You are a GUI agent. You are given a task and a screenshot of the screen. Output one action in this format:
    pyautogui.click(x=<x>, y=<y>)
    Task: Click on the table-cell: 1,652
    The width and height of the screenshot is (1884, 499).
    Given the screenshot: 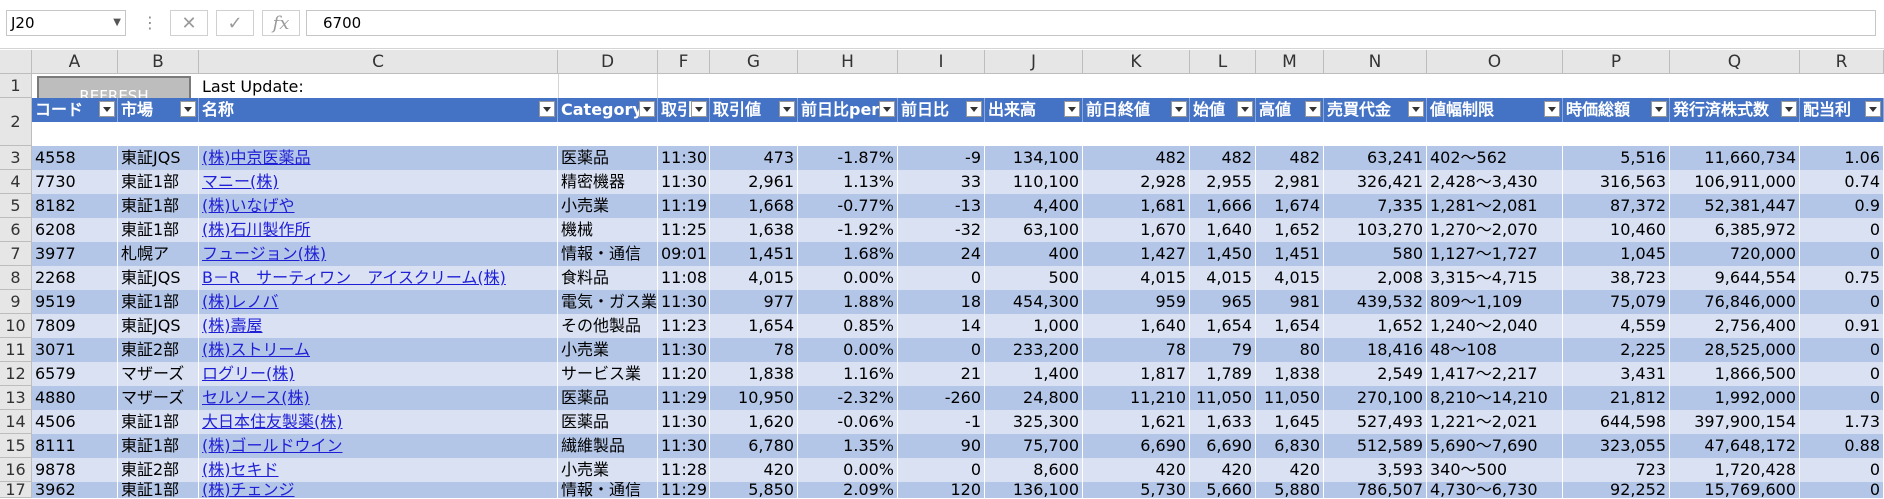 What is the action you would take?
    pyautogui.click(x=1290, y=230)
    